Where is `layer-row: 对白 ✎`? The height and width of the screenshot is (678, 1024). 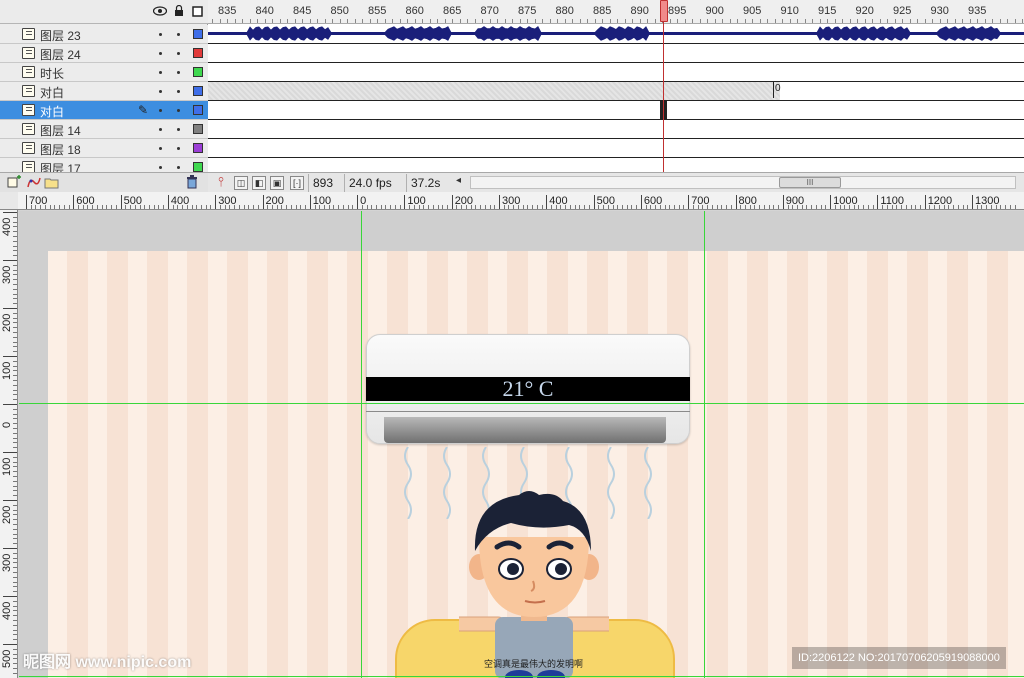 layer-row: 对白 ✎ is located at coordinates (104, 110).